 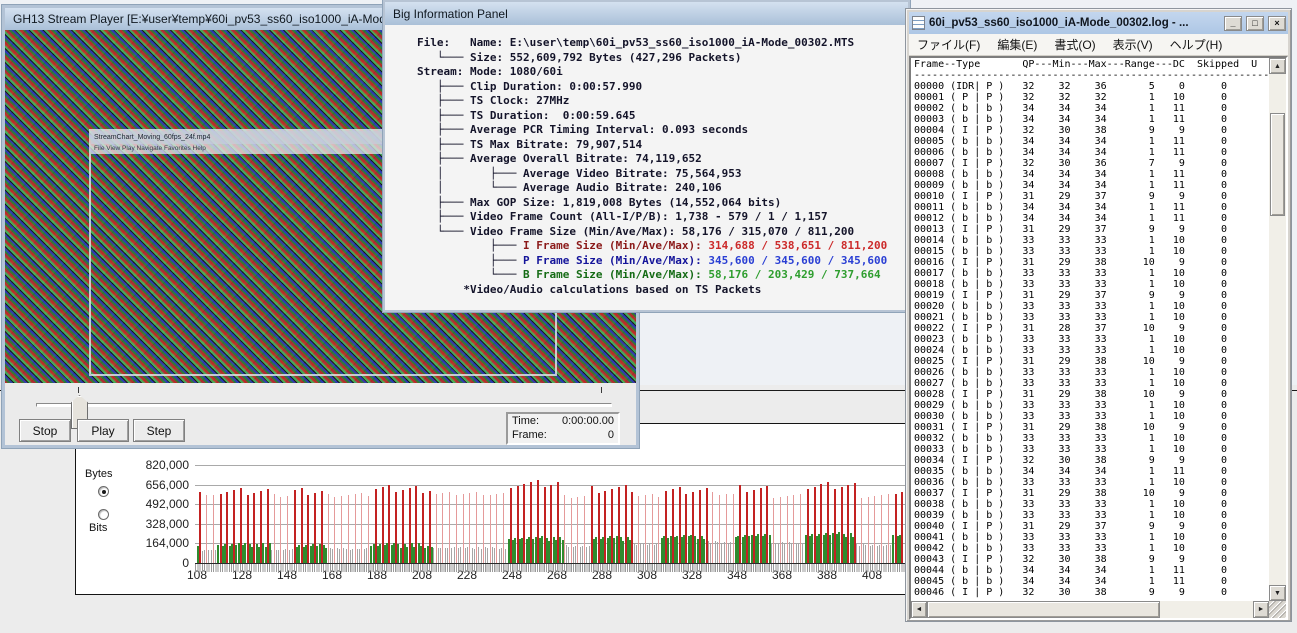 I want to click on seek-slider-track, so click(x=324, y=405).